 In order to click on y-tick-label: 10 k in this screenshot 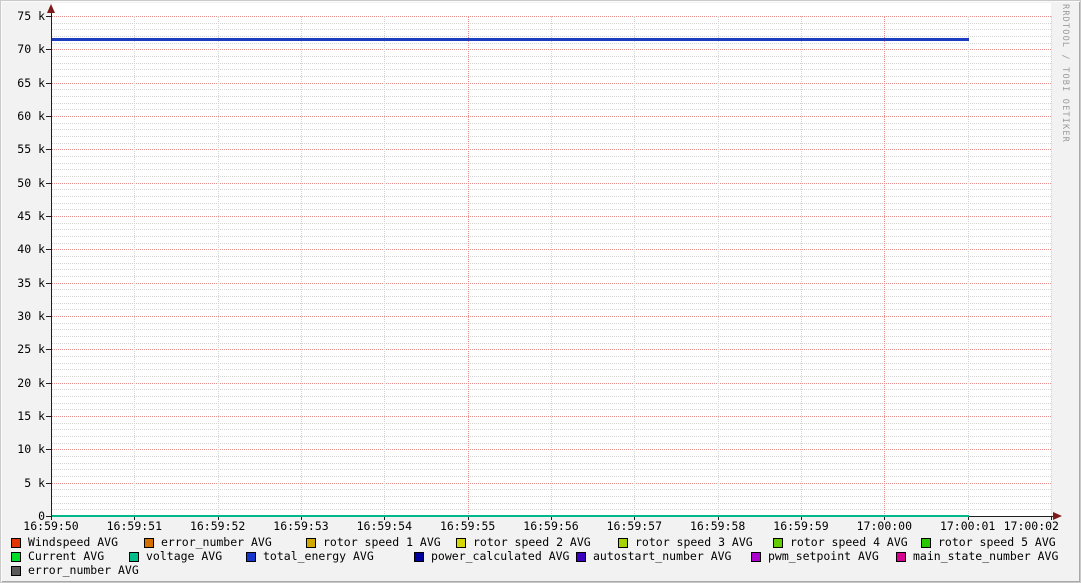, I will do `click(31, 449)`.